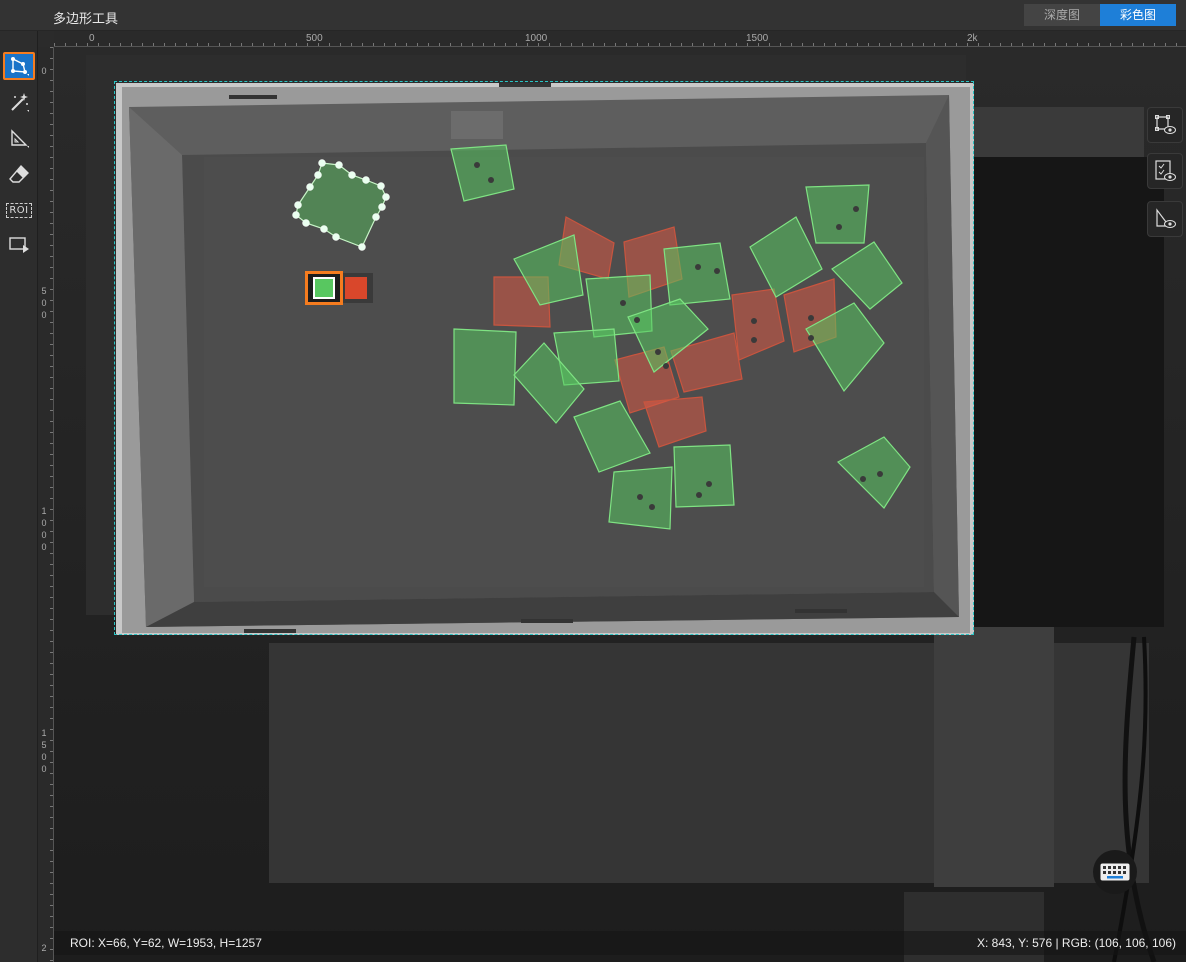 The image size is (1186, 962). I want to click on triangle-ruler-icon, so click(20, 138).